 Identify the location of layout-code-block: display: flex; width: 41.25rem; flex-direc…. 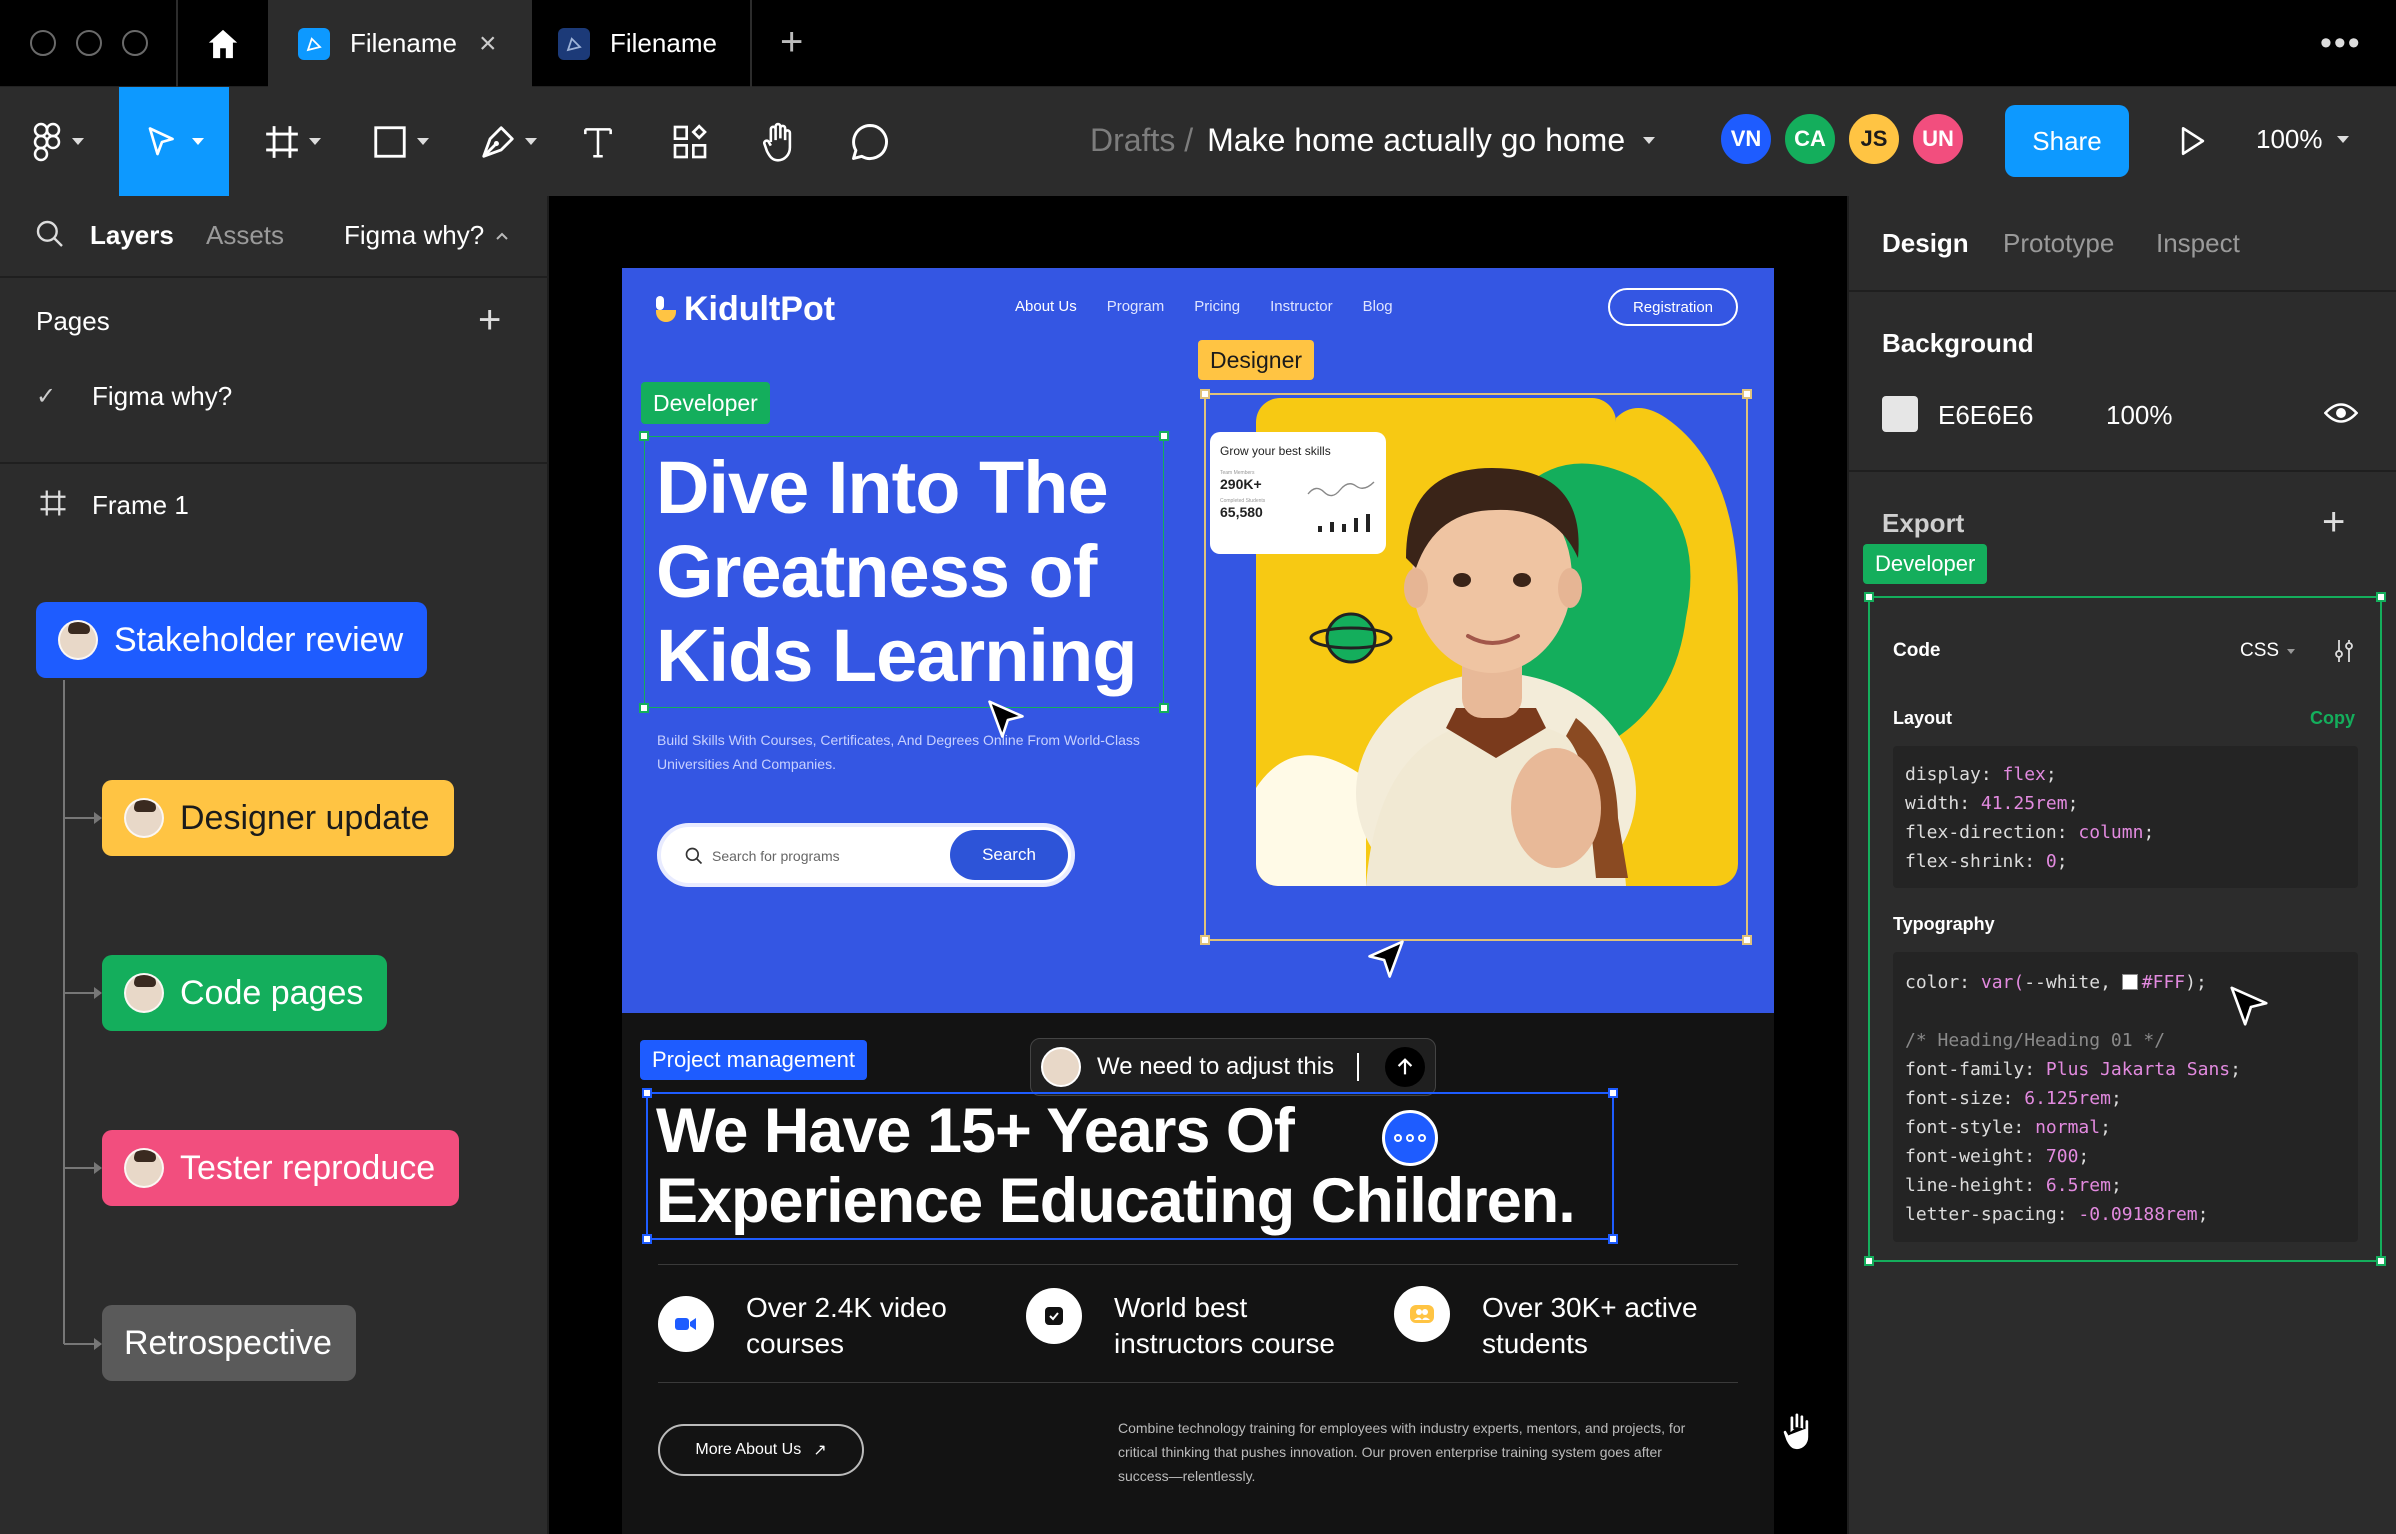
(2125, 817).